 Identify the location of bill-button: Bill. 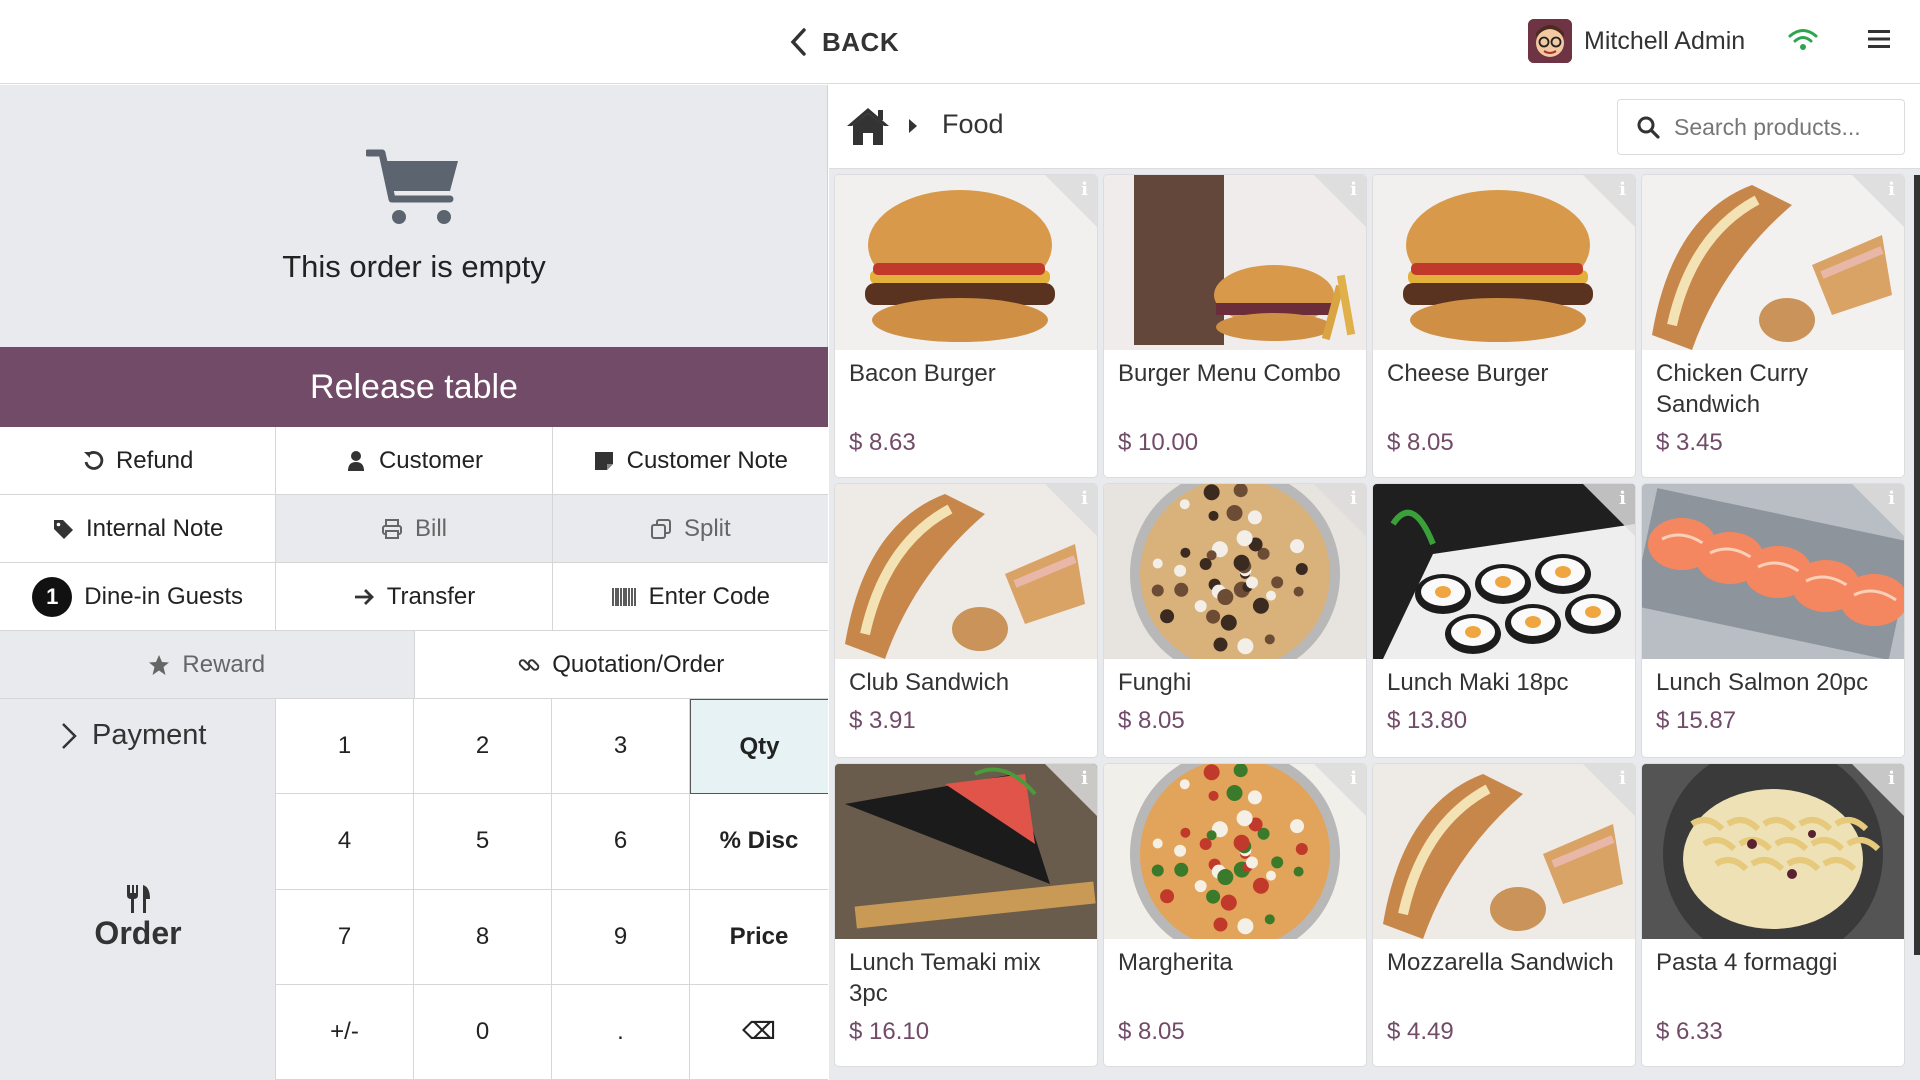
(414, 528).